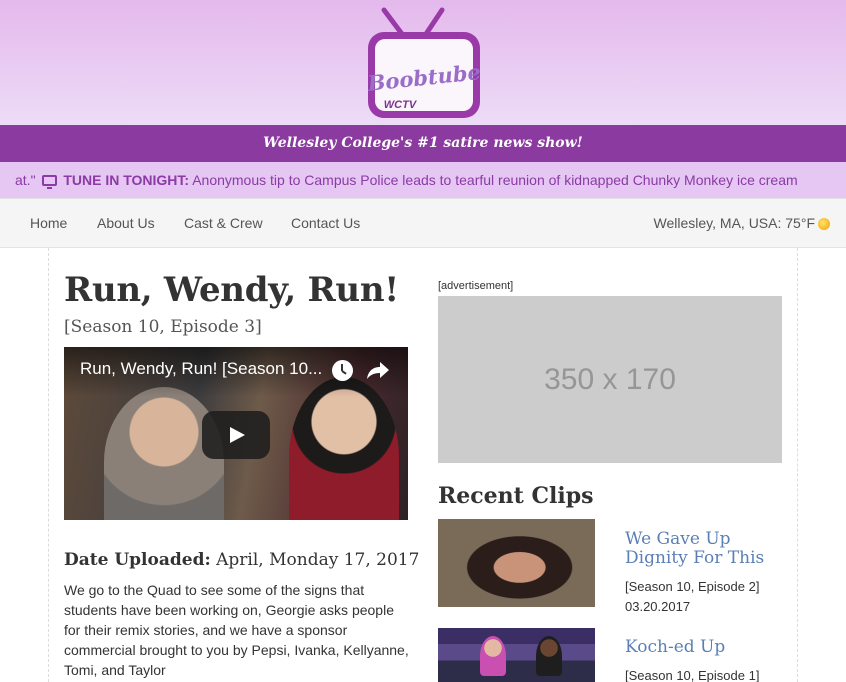 The width and height of the screenshot is (846, 682). Describe the element at coordinates (325, 223) in the screenshot. I see `nav-contact-us: Contact Us` at that location.